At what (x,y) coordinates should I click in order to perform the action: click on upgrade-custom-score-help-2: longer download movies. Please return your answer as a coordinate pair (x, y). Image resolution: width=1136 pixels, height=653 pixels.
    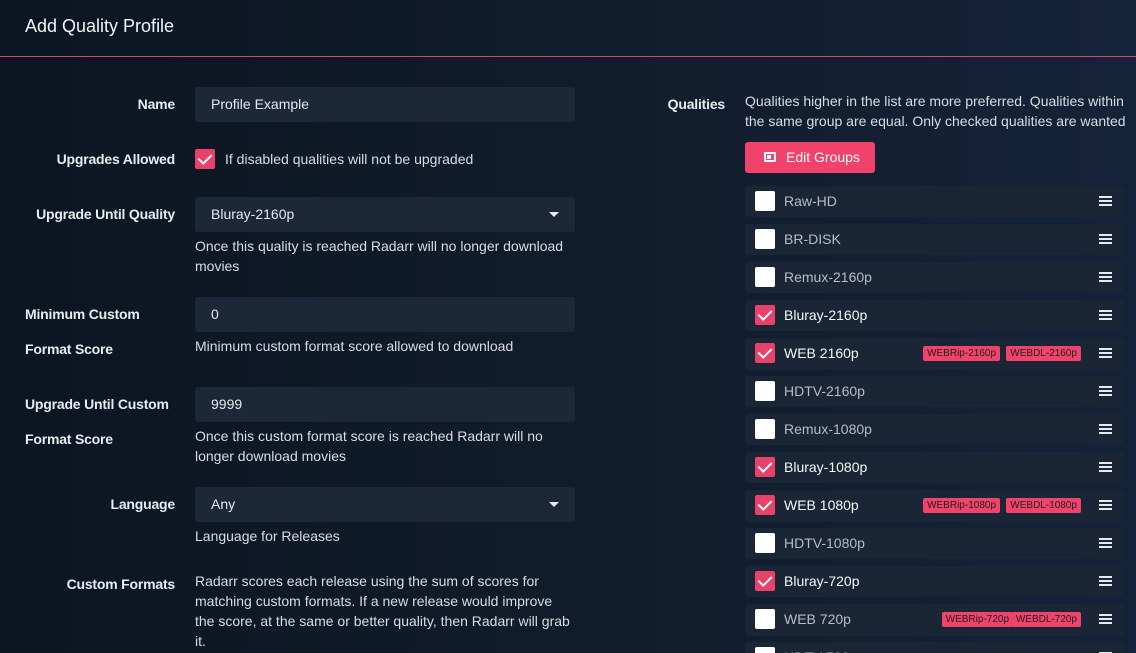
    Looking at the image, I should click on (270, 456).